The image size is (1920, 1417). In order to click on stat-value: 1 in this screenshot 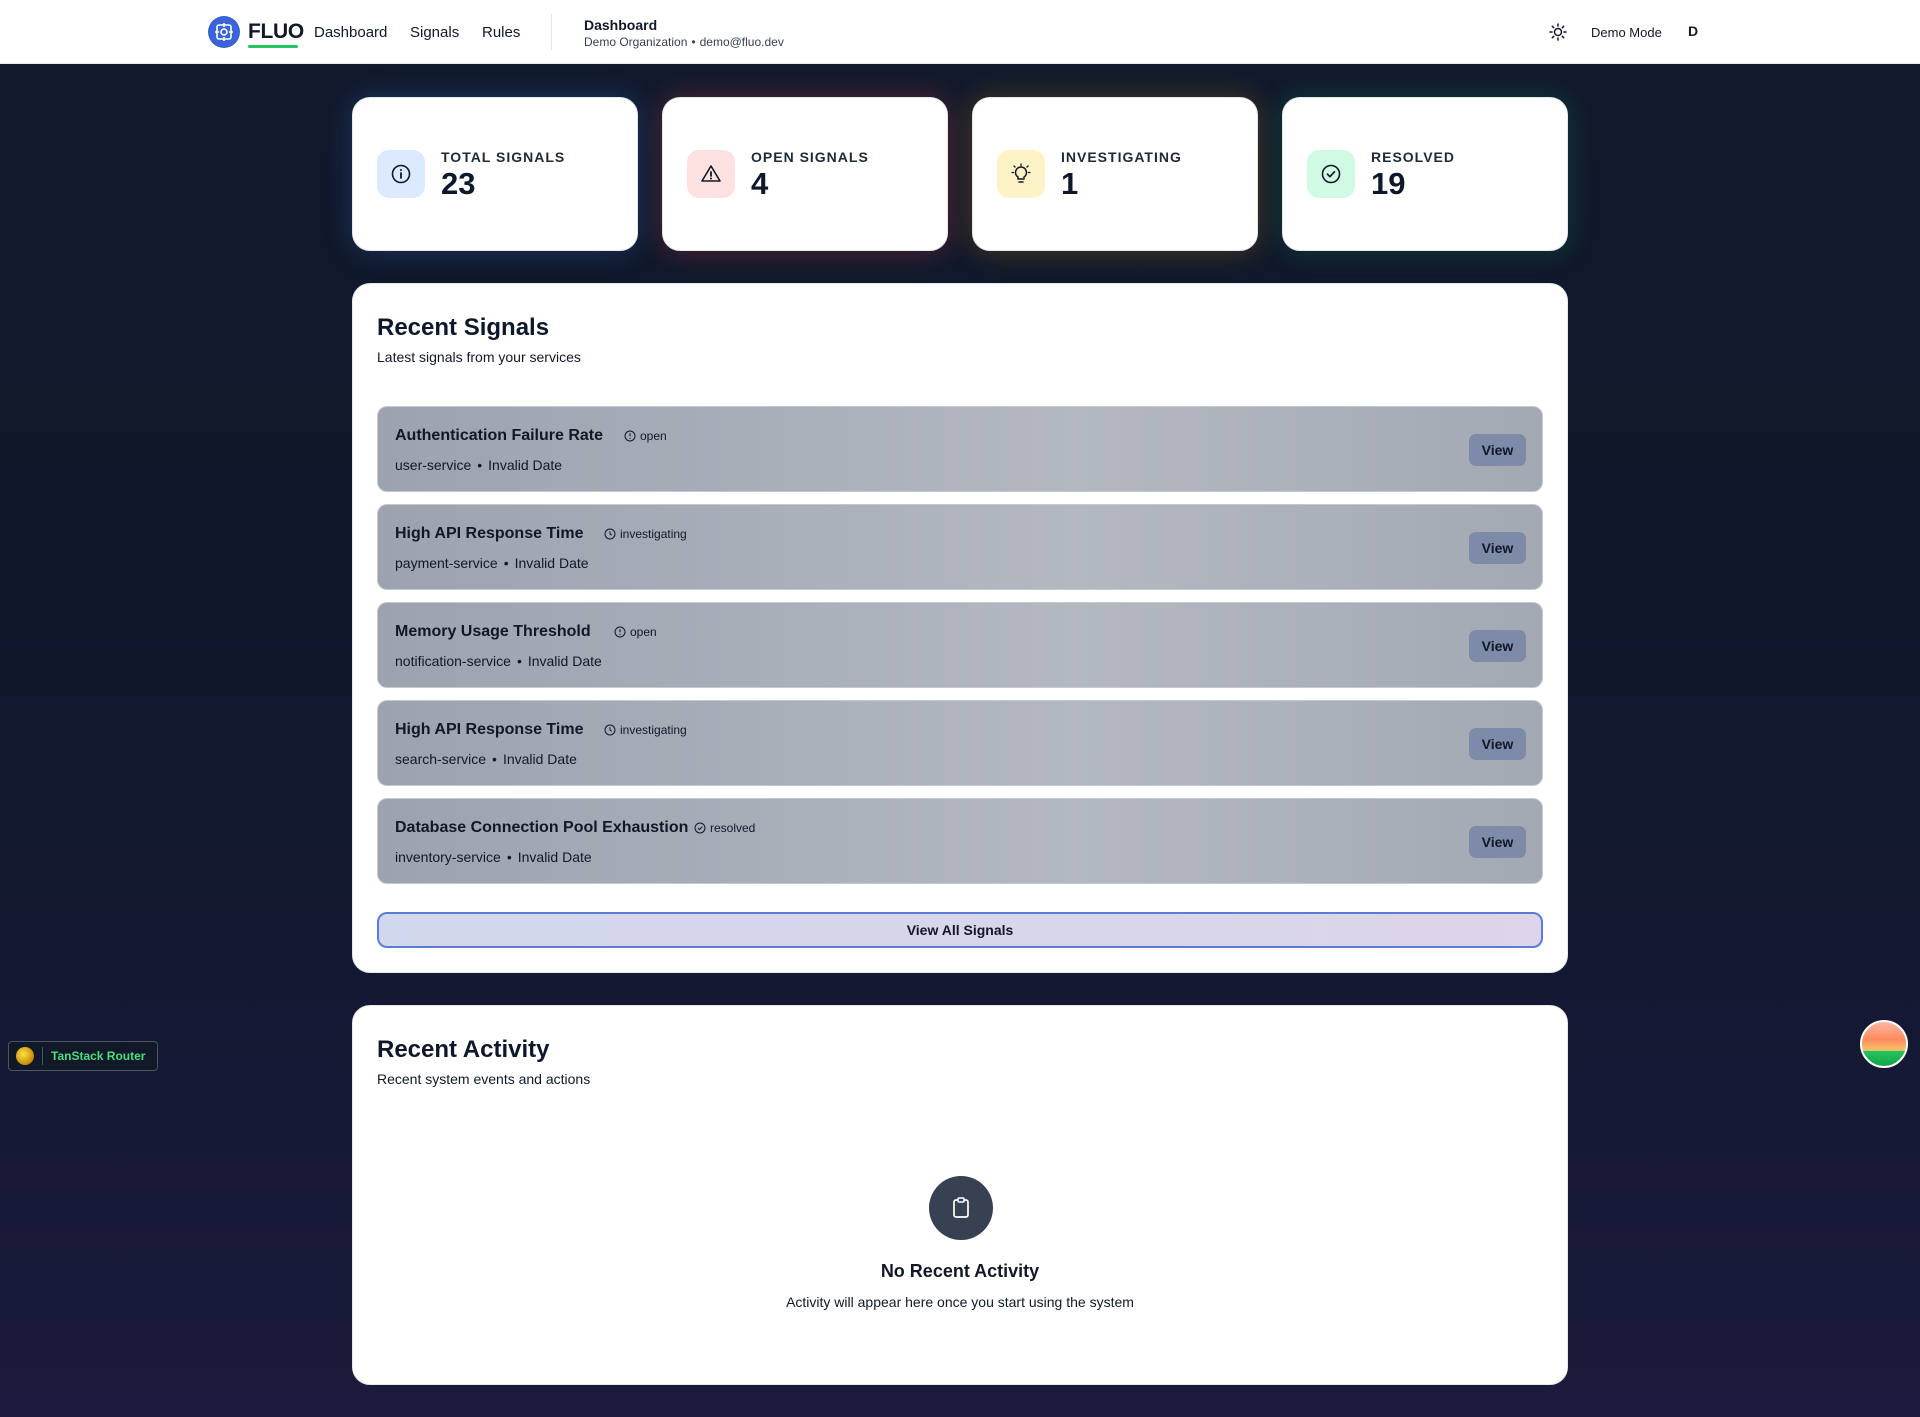, I will do `click(1070, 183)`.